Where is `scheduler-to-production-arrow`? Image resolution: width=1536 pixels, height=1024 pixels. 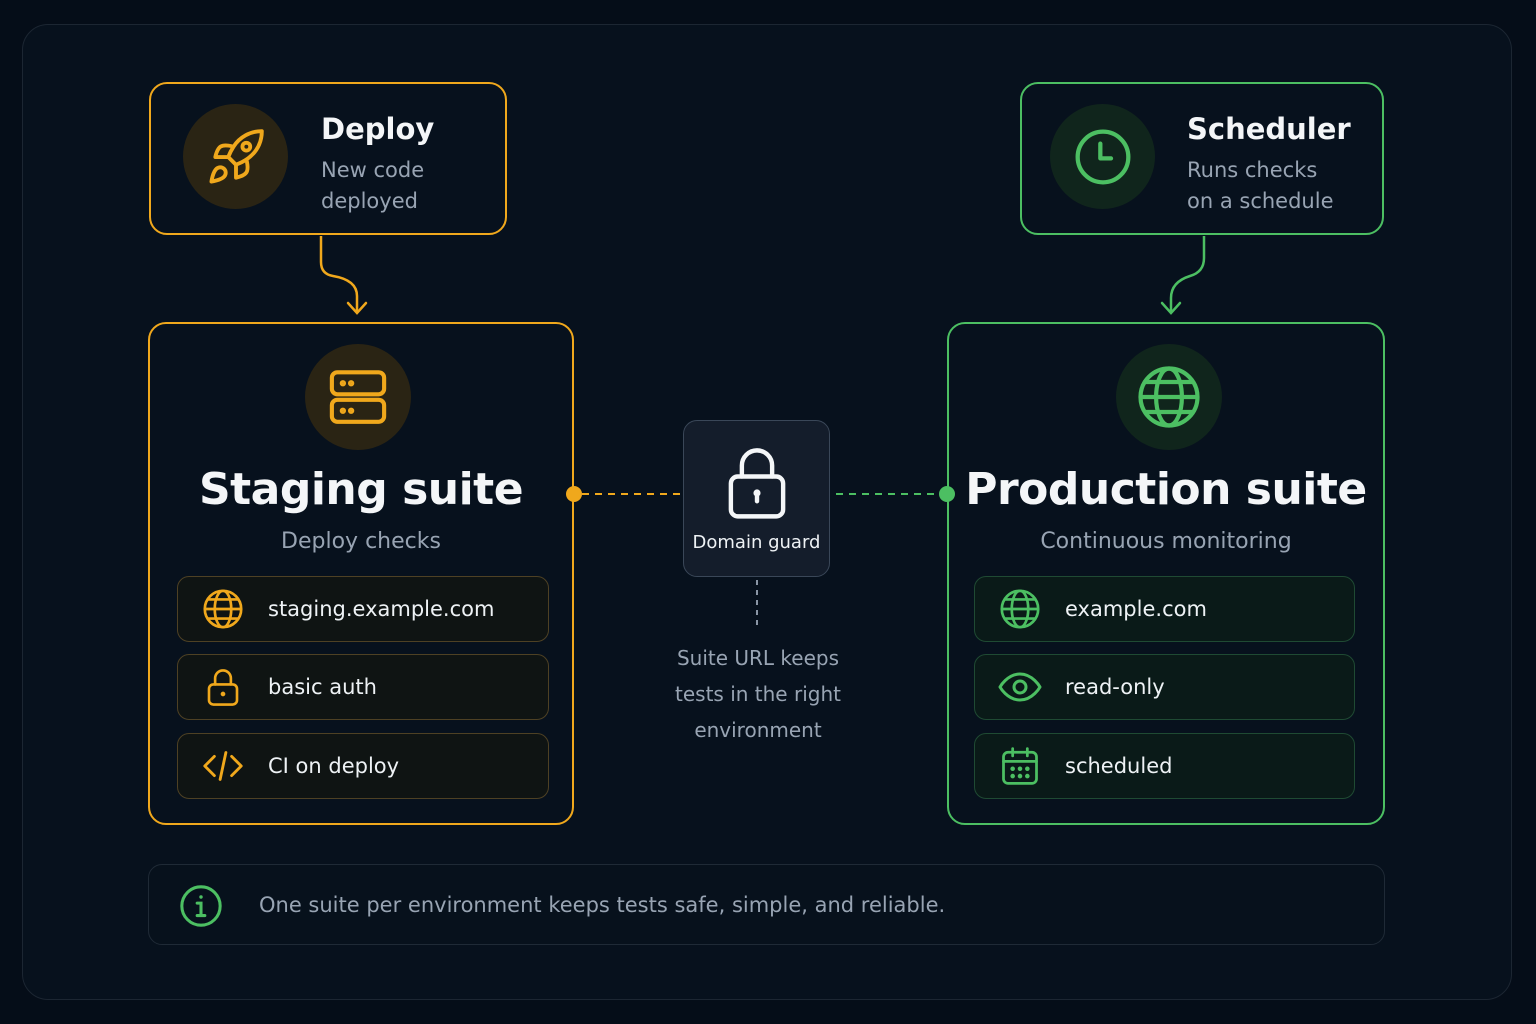 scheduler-to-production-arrow is located at coordinates (1187, 274).